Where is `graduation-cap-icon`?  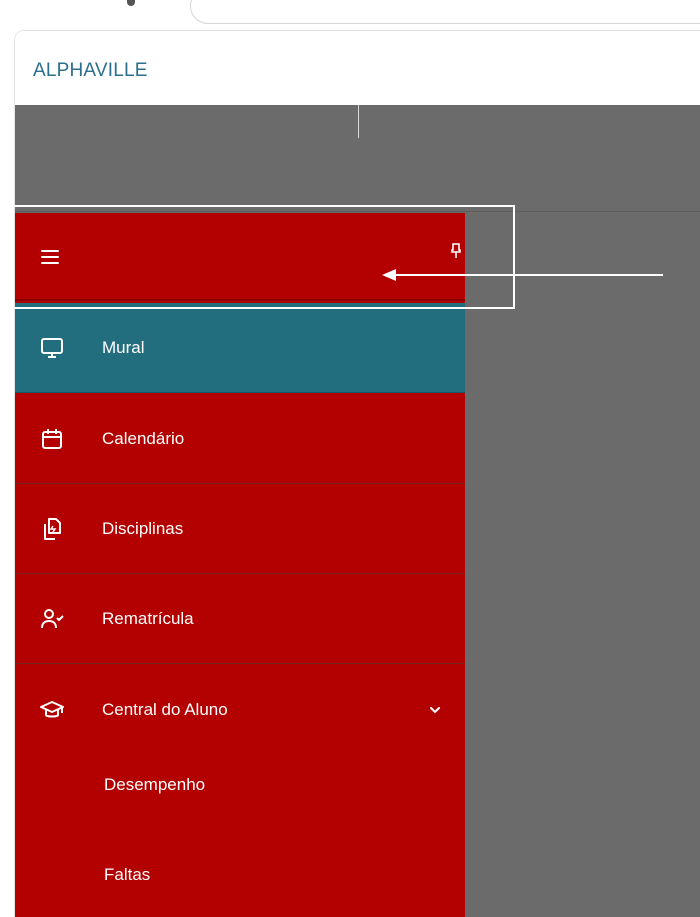
graduation-cap-icon is located at coordinates (52, 709).